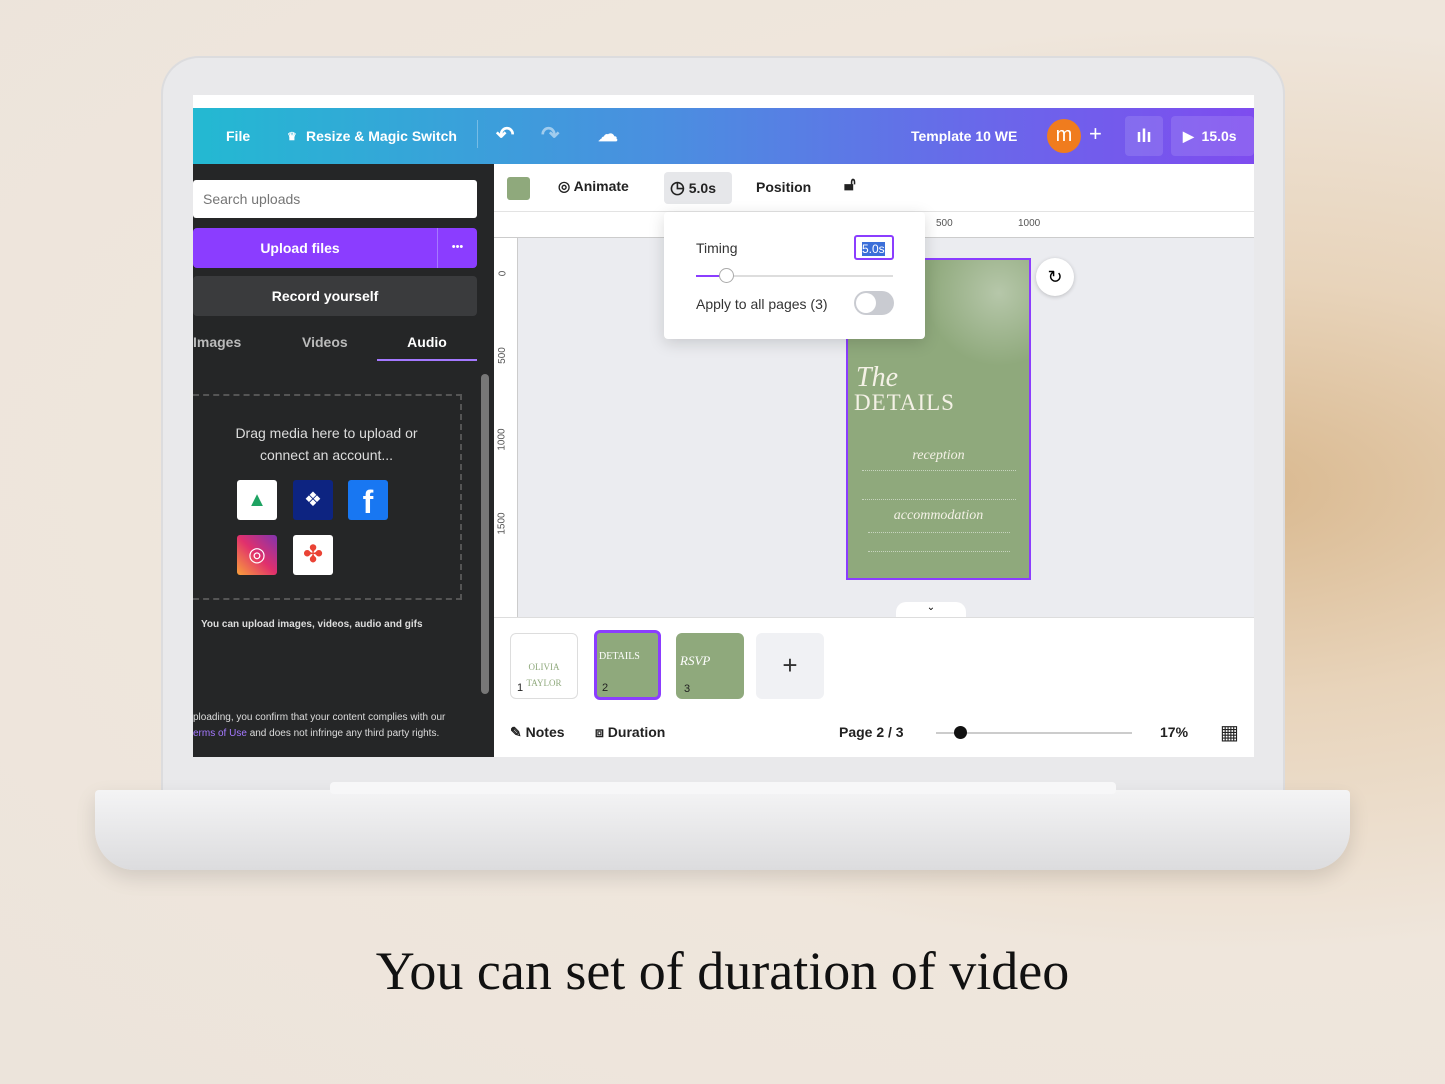 Image resolution: width=1445 pixels, height=1084 pixels. Describe the element at coordinates (1174, 732) in the screenshot. I see `zoom-level: 17%` at that location.